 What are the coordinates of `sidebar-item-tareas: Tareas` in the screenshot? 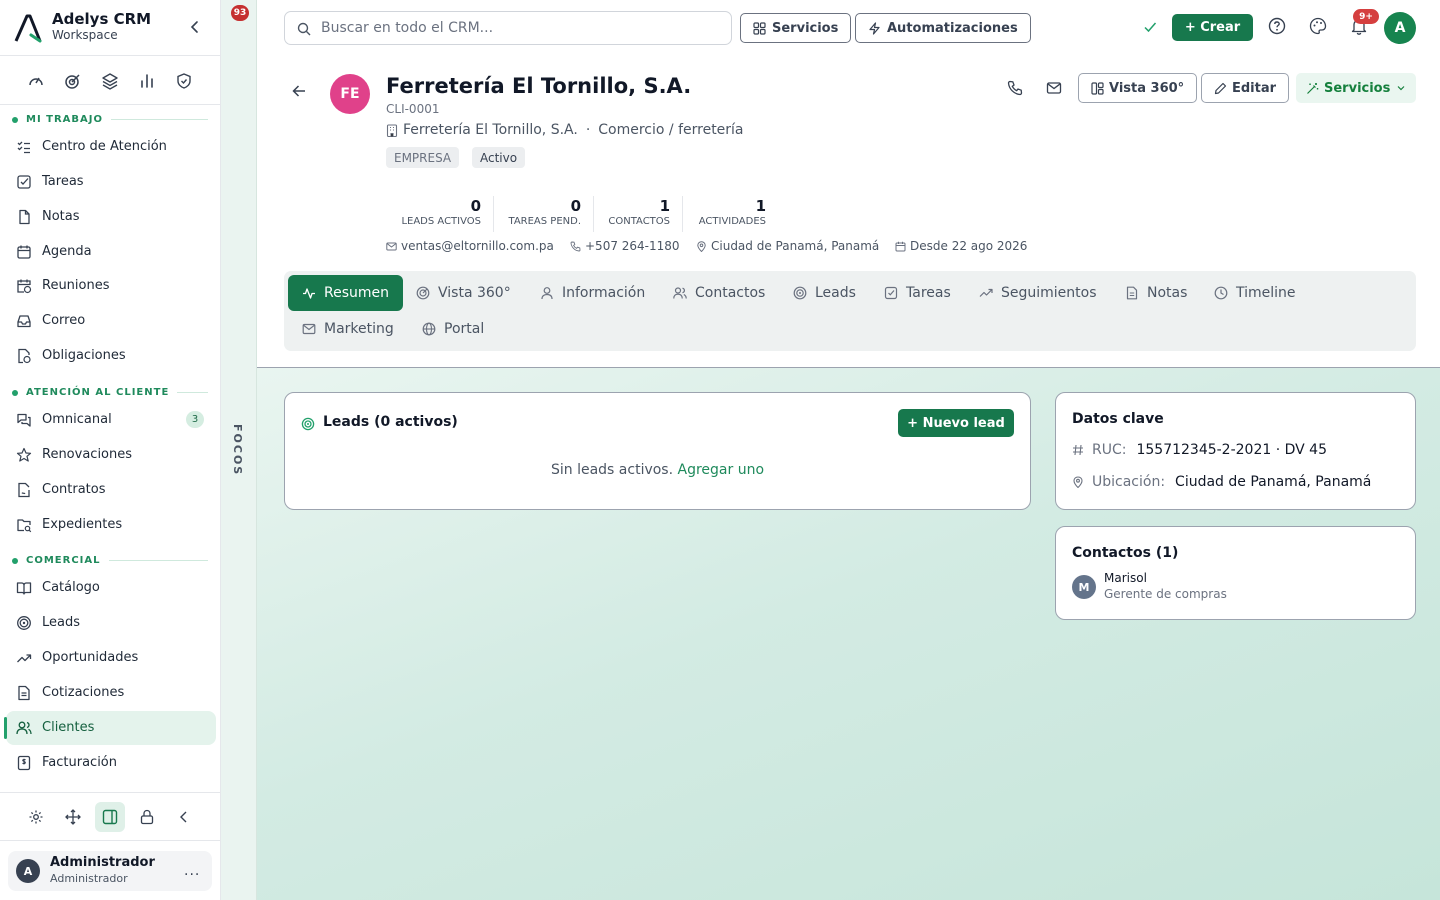 It's located at (111, 182).